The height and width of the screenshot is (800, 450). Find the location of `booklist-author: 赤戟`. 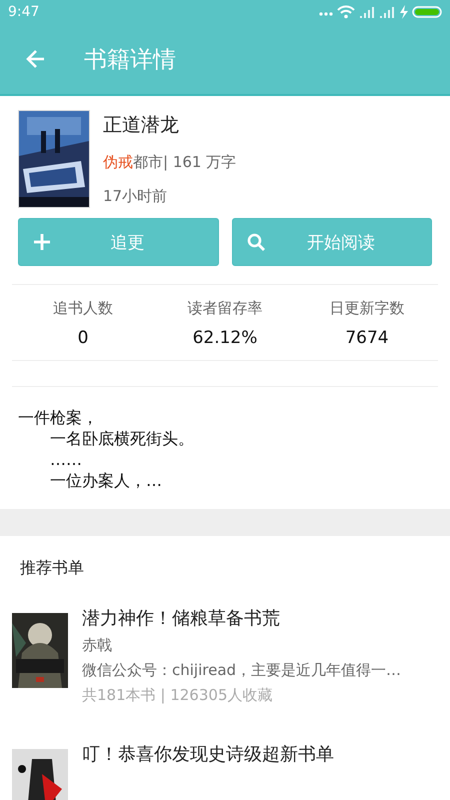

booklist-author: 赤戟 is located at coordinates (97, 645).